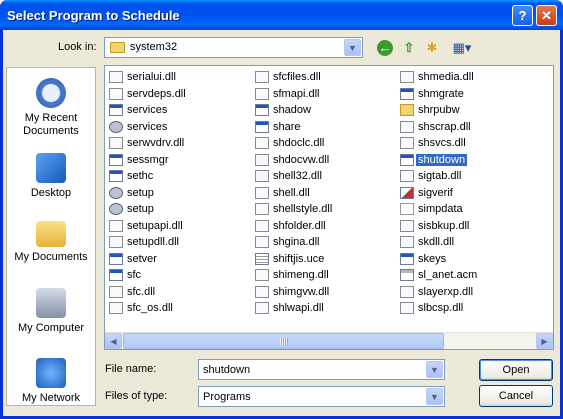  I want to click on file-item: shimeng.dll, so click(326, 275).